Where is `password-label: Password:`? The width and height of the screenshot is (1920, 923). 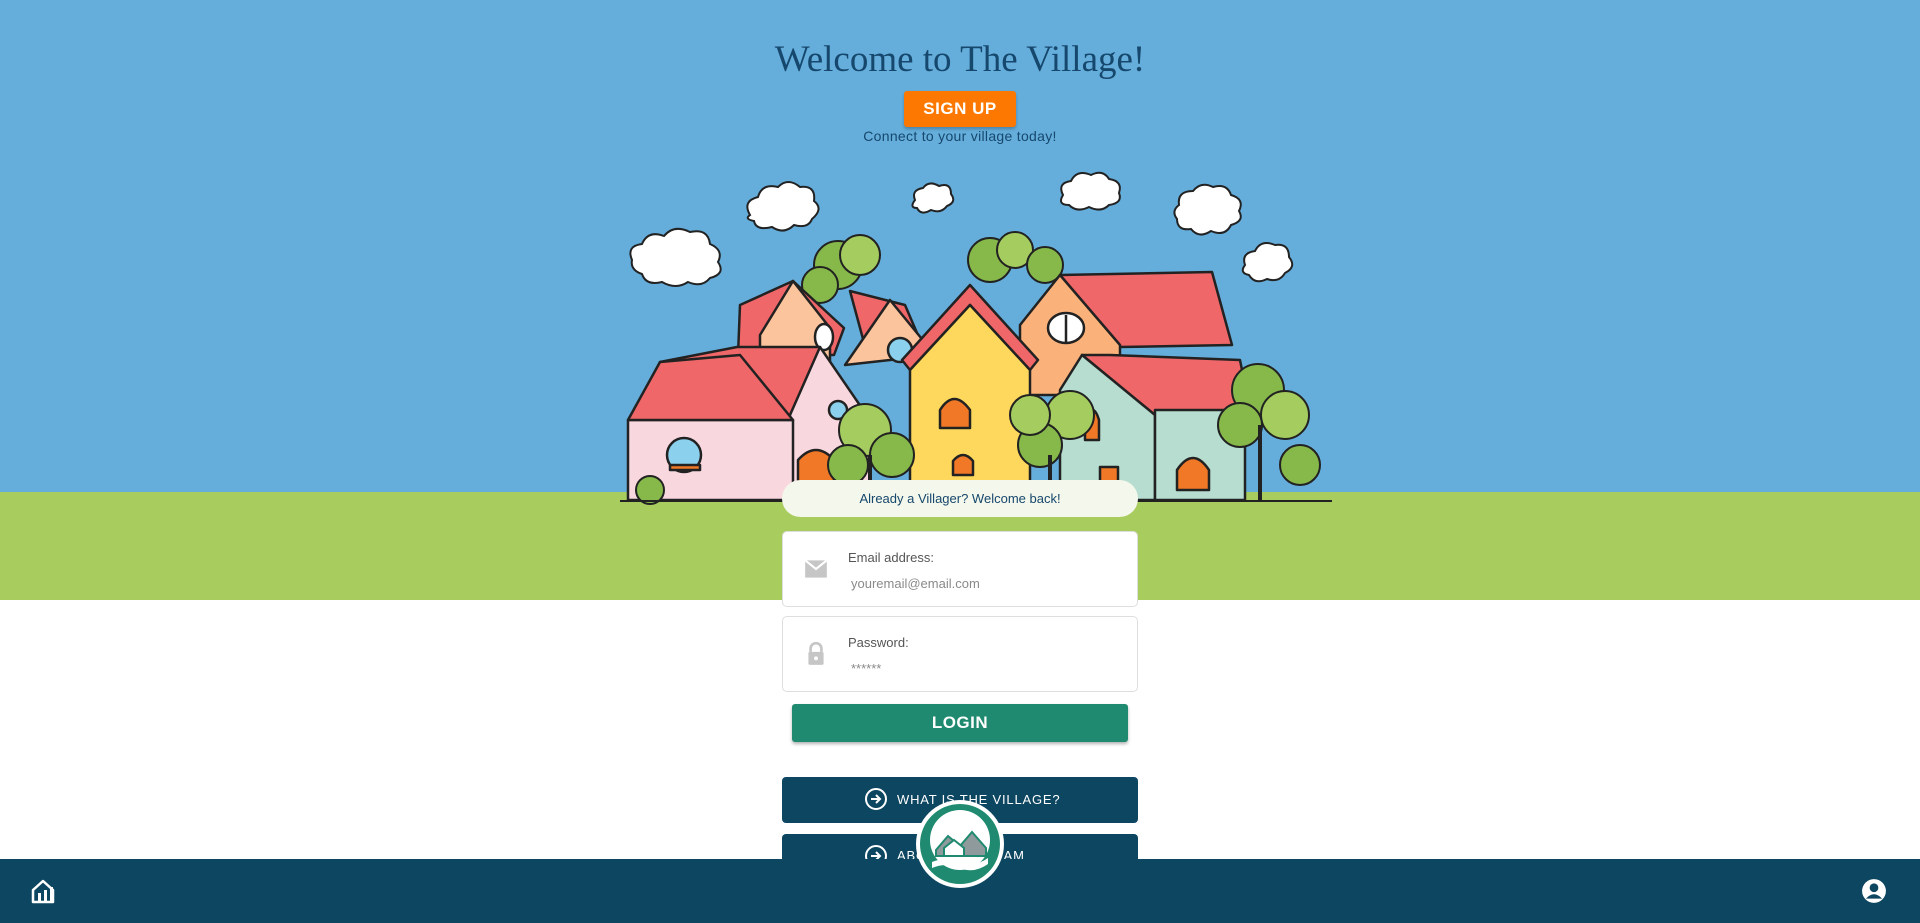 password-label: Password: is located at coordinates (878, 642).